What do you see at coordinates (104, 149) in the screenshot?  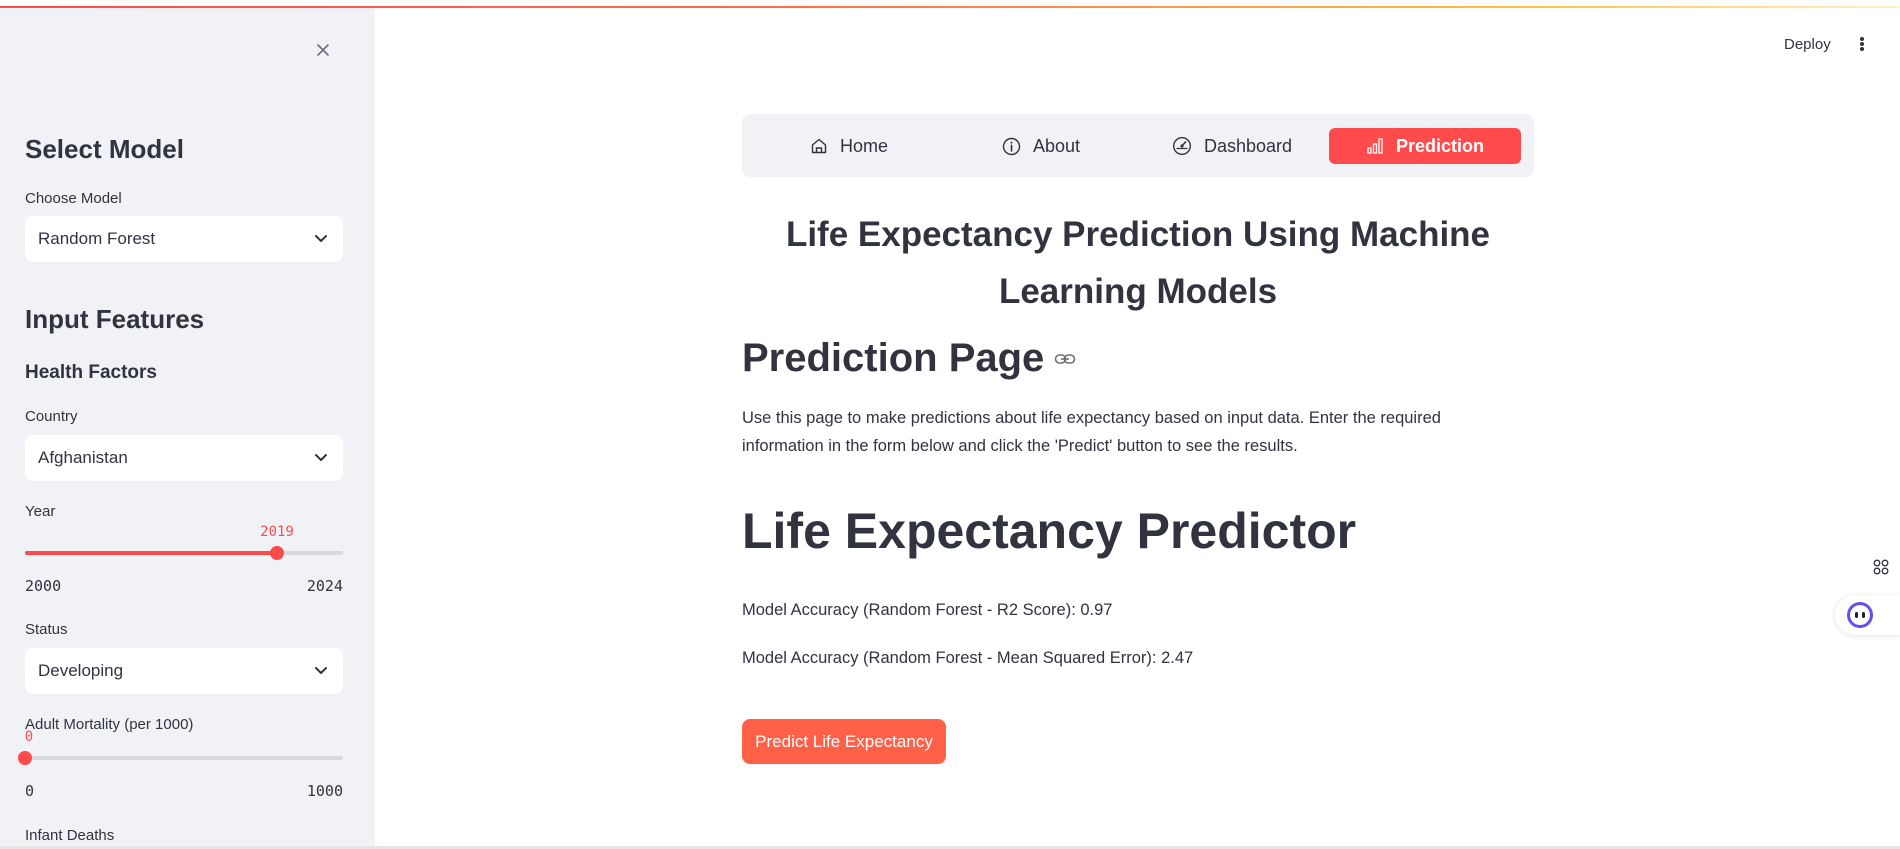 I see `select-model-heading: Select Model` at bounding box center [104, 149].